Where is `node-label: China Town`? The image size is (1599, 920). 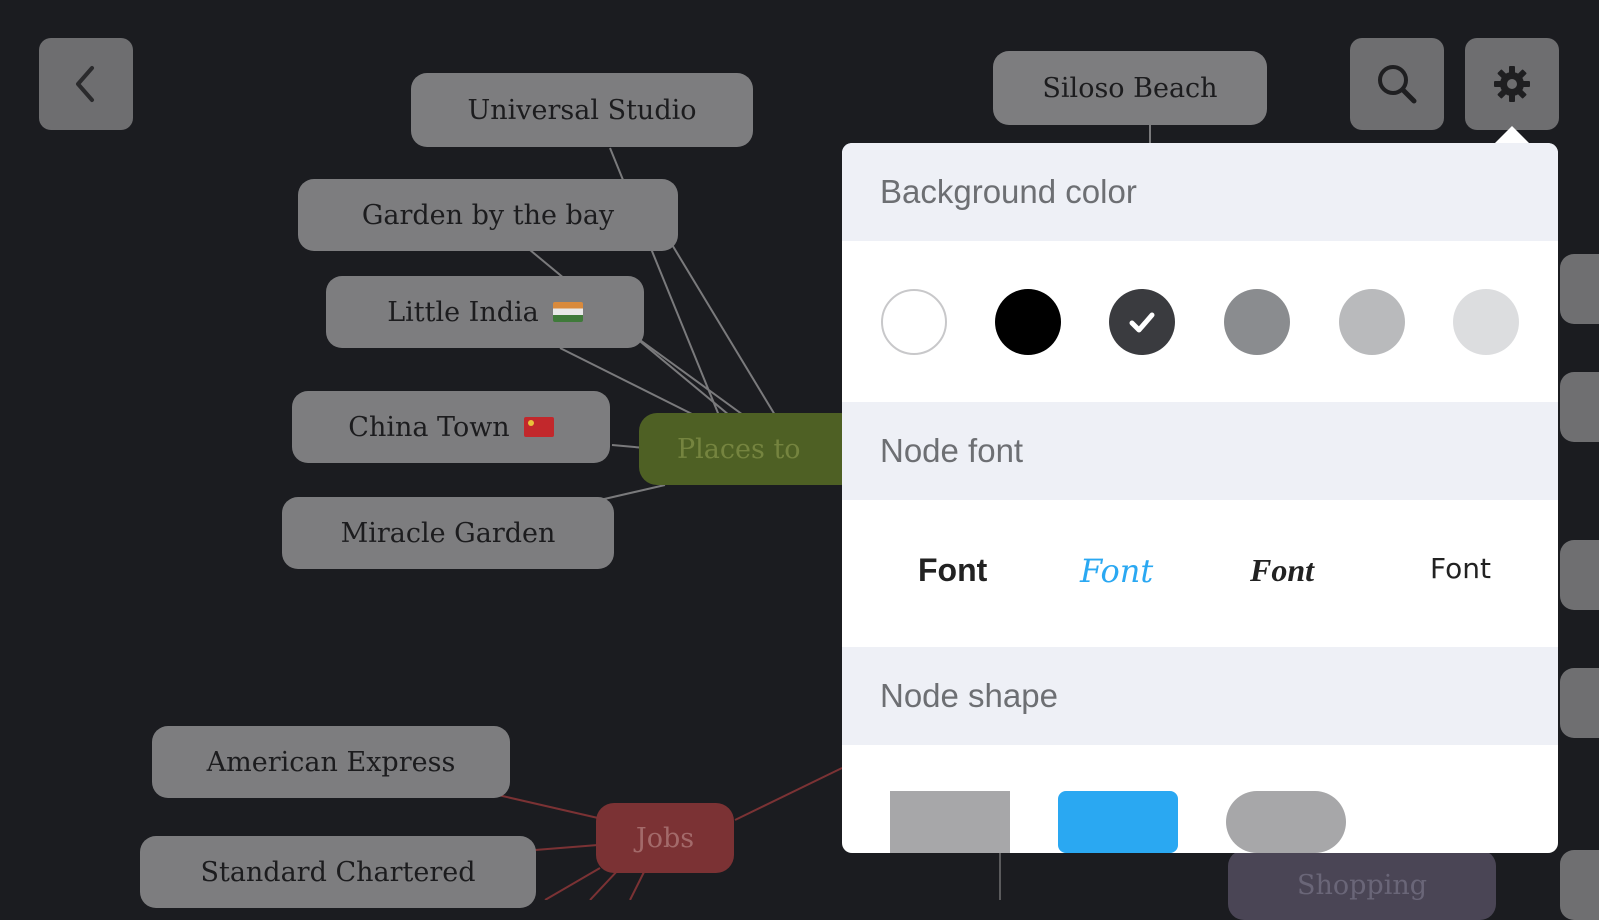 node-label: China Town is located at coordinates (429, 427).